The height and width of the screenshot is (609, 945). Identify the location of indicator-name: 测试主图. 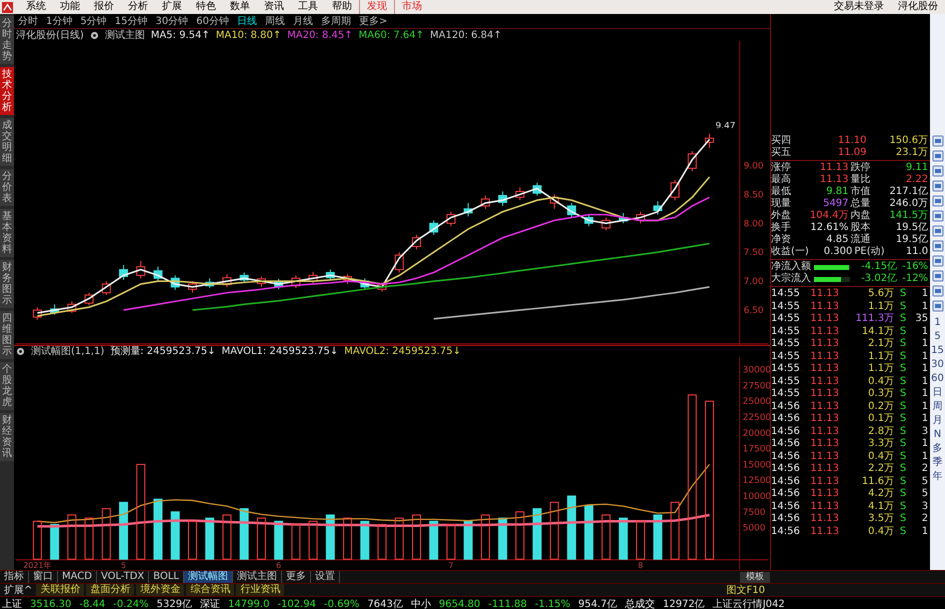
(124, 35).